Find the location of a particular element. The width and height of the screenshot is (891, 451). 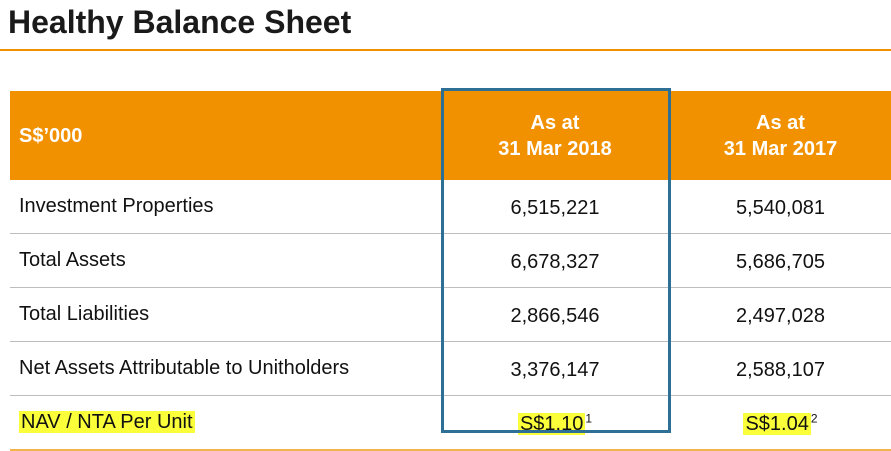

value-2018: 6,515,221 is located at coordinates (555, 207).